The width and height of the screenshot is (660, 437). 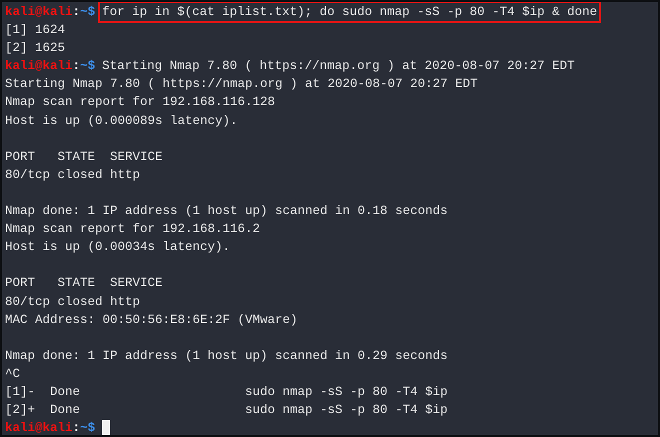 What do you see at coordinates (121, 121) in the screenshot?
I see `output-line: Host is up (0.000089s latency).` at bounding box center [121, 121].